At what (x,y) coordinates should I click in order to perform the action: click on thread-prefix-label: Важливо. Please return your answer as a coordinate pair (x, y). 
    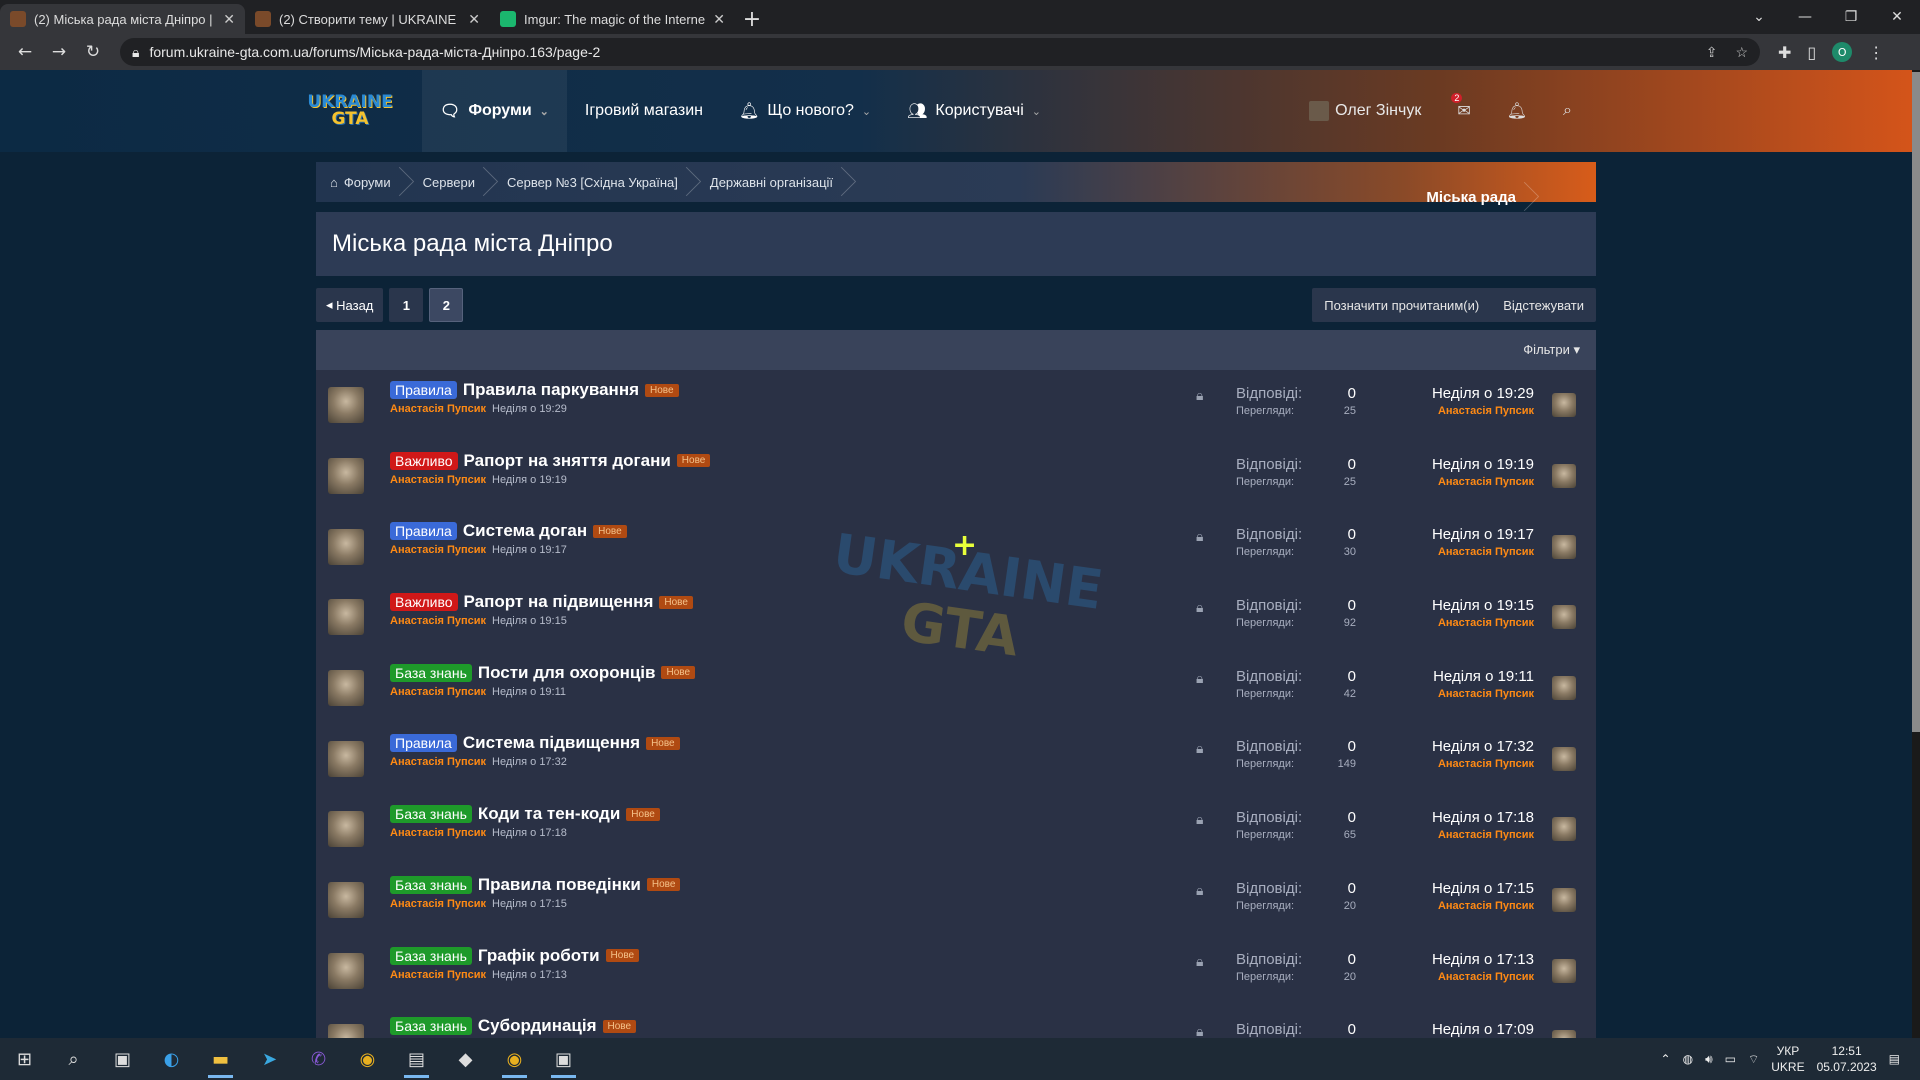
    Looking at the image, I should click on (424, 460).